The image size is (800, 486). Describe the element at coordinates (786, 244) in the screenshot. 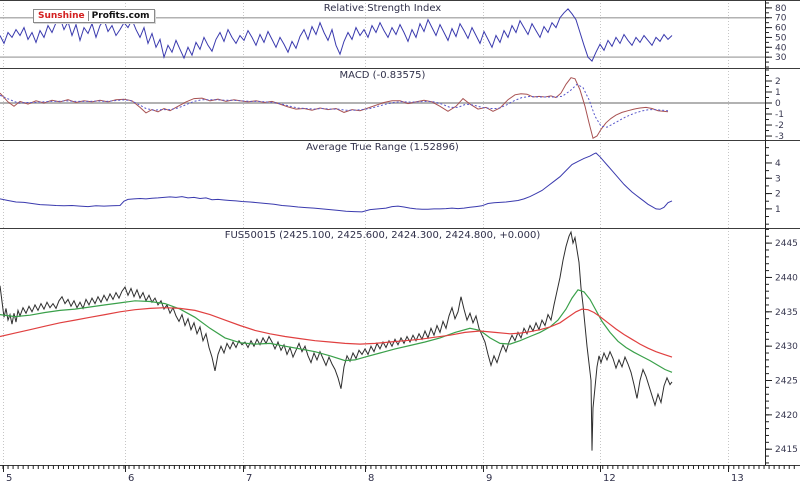

I see `y-tick-label: 2445` at that location.